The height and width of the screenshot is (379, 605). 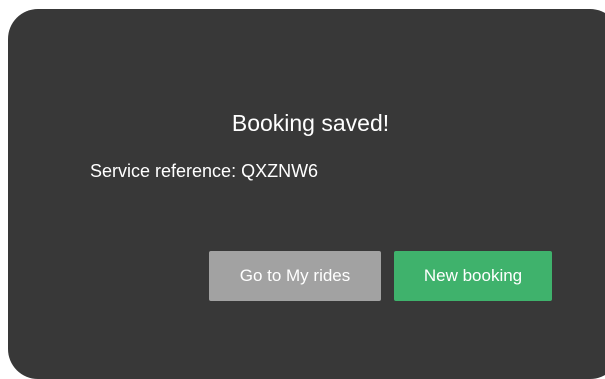 I want to click on service-reference-text: Service reference: QXZNW6, so click(x=204, y=171).